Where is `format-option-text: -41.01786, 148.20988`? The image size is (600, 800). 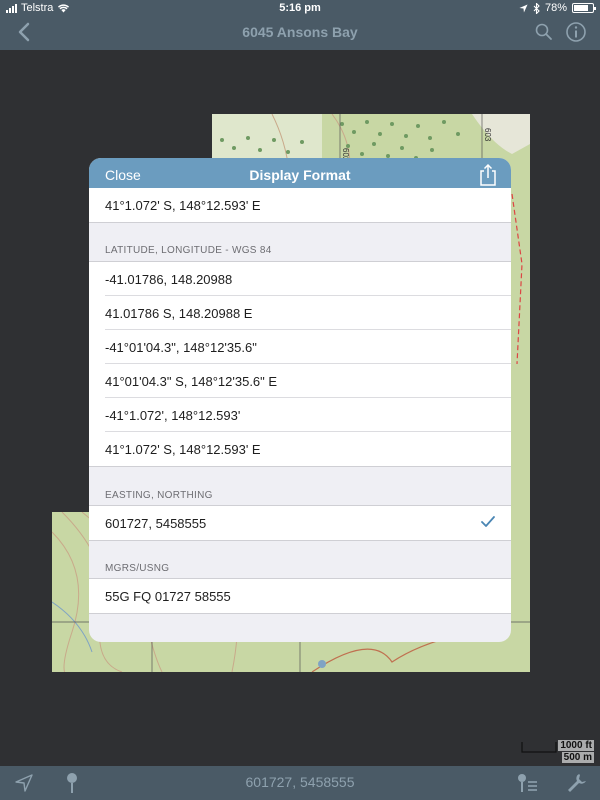
format-option-text: -41.01786, 148.20988 is located at coordinates (169, 279).